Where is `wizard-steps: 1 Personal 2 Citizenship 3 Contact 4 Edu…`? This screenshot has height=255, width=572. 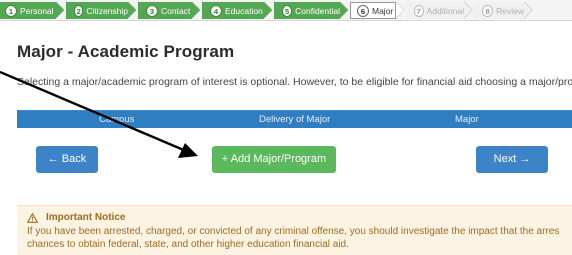
wizard-steps: 1 Personal 2 Citizenship 3 Contact 4 Edu… is located at coordinates (286, 10).